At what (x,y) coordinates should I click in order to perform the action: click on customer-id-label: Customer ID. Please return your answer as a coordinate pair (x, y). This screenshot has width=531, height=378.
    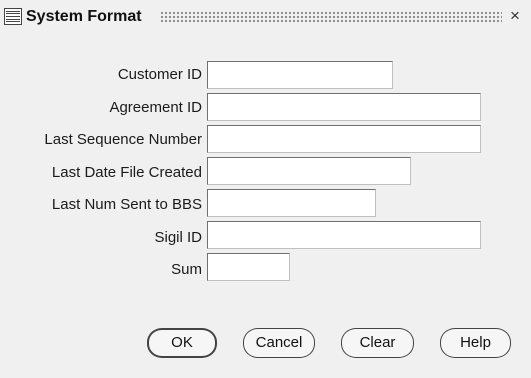
    Looking at the image, I should click on (159, 74).